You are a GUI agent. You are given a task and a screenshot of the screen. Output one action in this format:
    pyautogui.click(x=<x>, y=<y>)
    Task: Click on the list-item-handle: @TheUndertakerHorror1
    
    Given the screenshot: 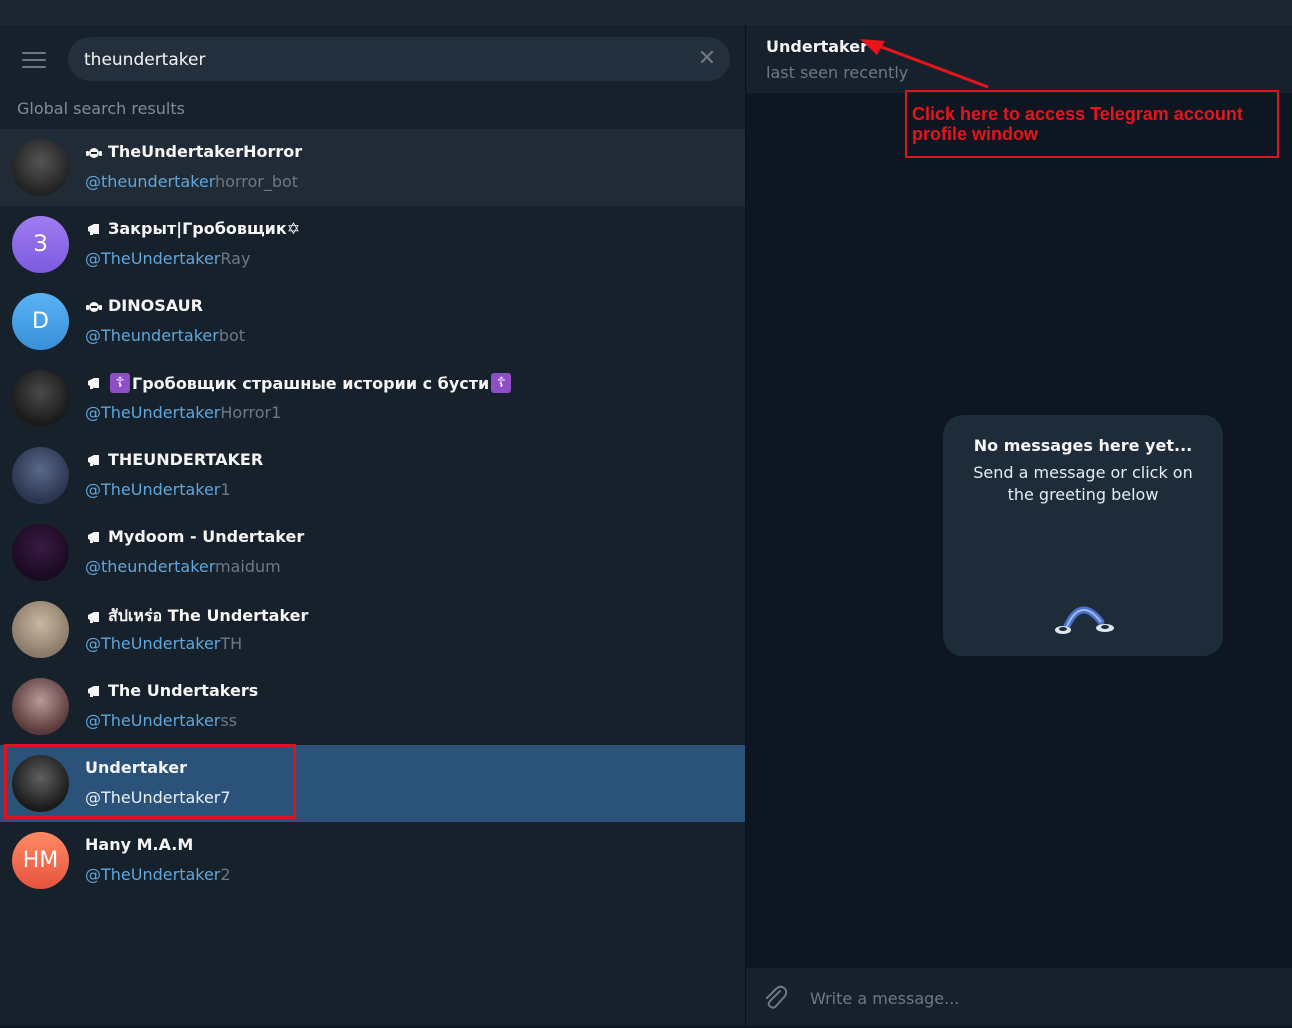 What is the action you would take?
    pyautogui.click(x=183, y=412)
    